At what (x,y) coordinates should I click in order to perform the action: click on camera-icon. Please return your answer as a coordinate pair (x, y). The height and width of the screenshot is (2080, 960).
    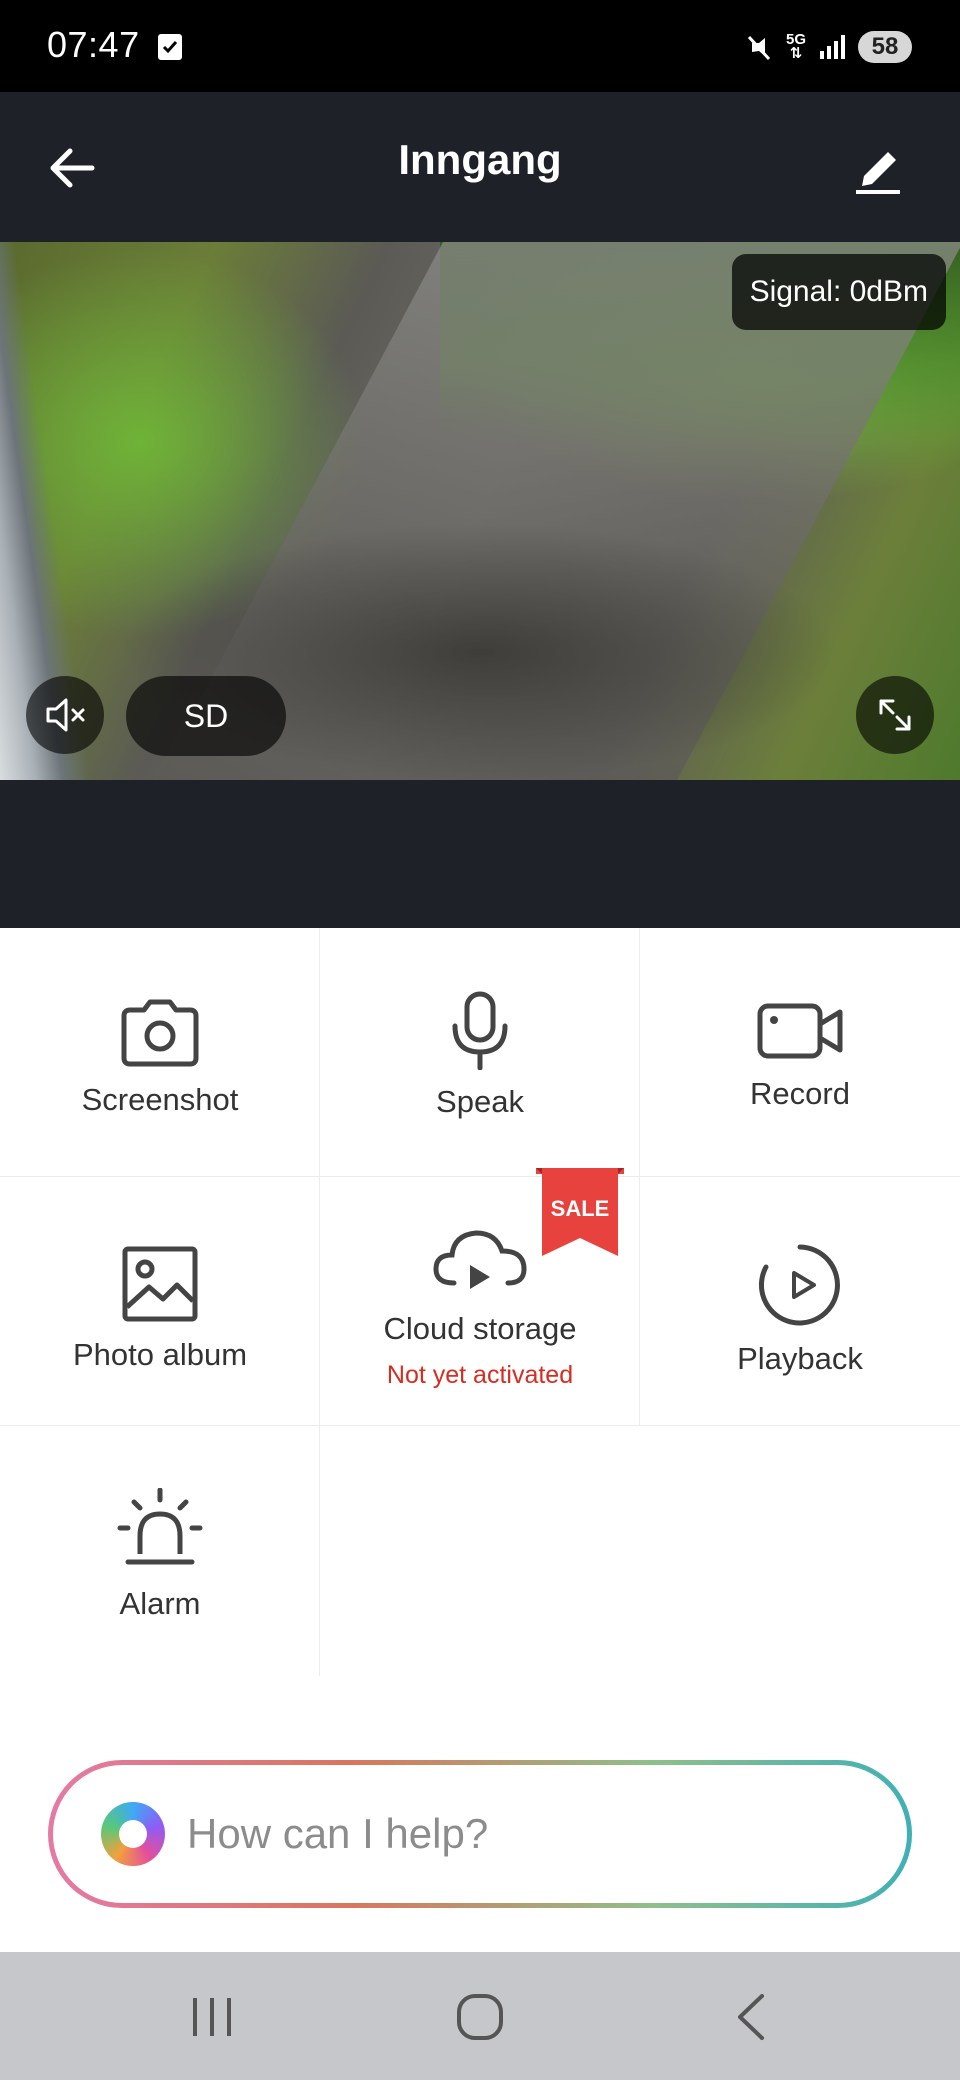
    Looking at the image, I should click on (160, 1033).